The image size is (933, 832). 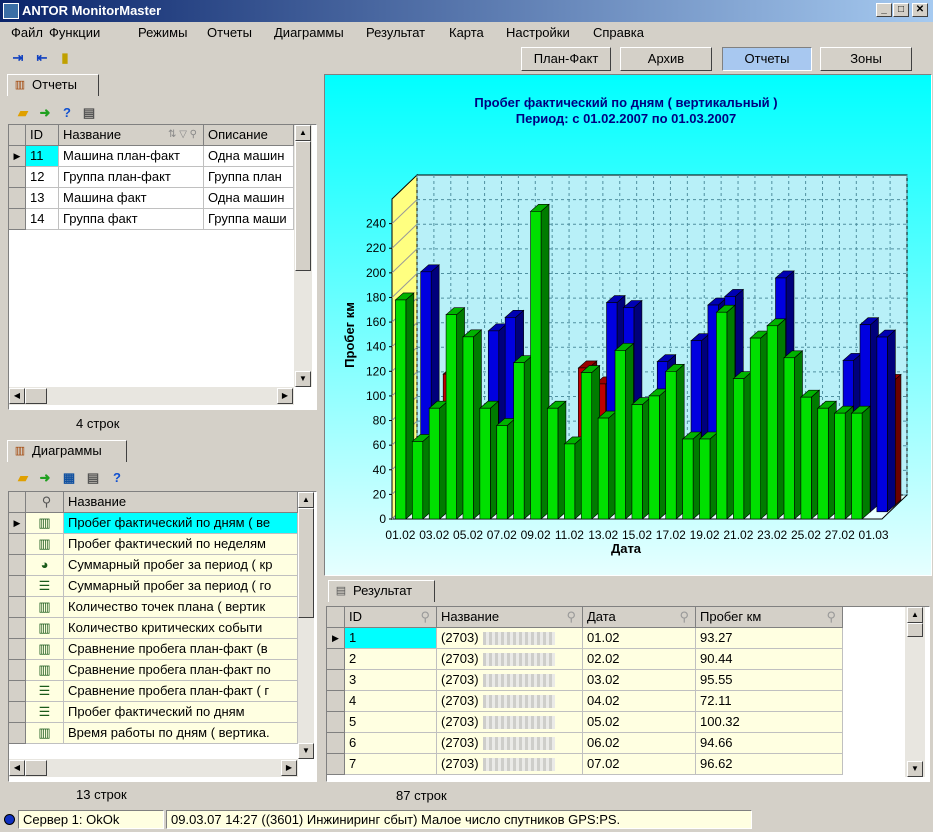 What do you see at coordinates (466, 32) in the screenshot?
I see `menu-map: Карта` at bounding box center [466, 32].